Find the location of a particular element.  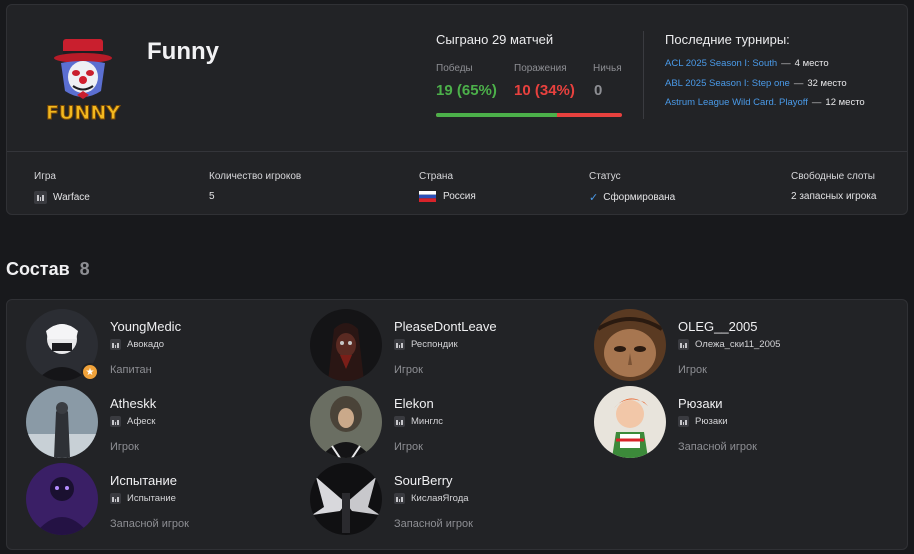

player-game-nick: КислаяЯгода is located at coordinates (440, 498).